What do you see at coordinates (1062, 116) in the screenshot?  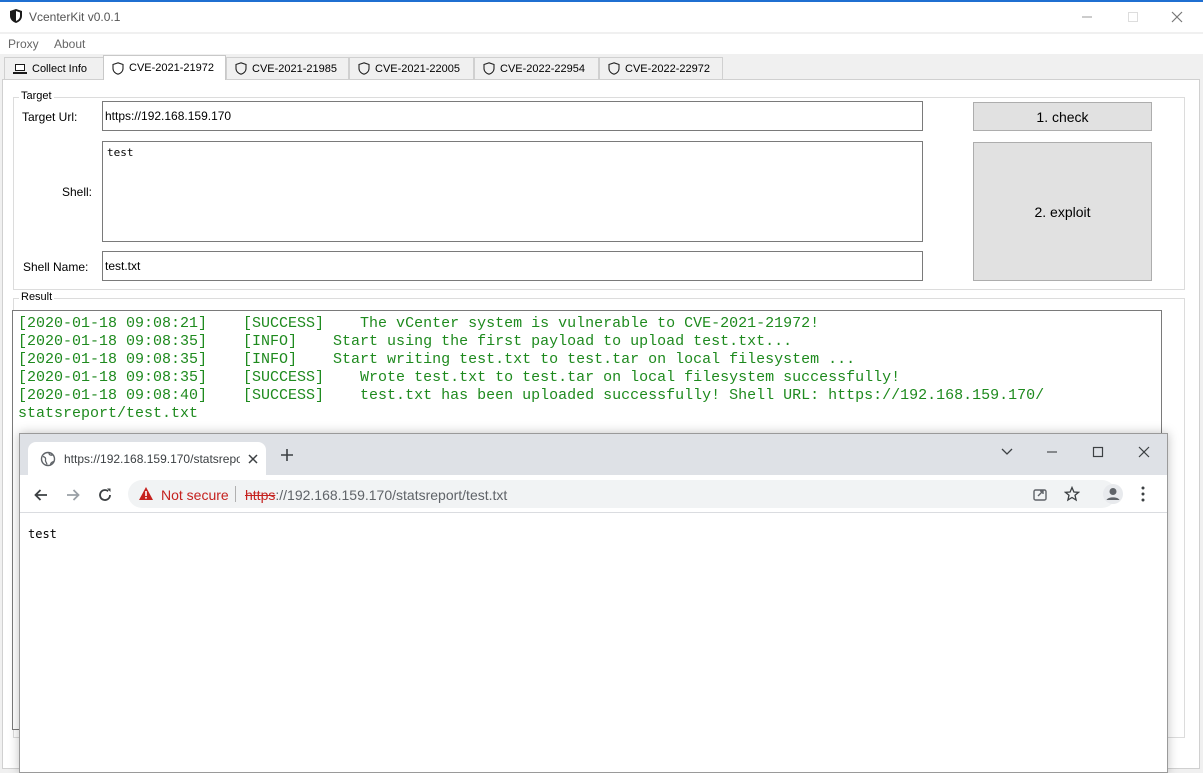 I see `check-button: 1. check` at bounding box center [1062, 116].